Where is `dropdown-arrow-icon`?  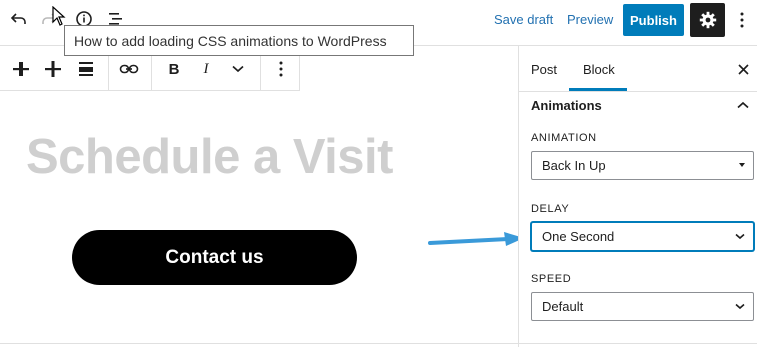 dropdown-arrow-icon is located at coordinates (742, 165).